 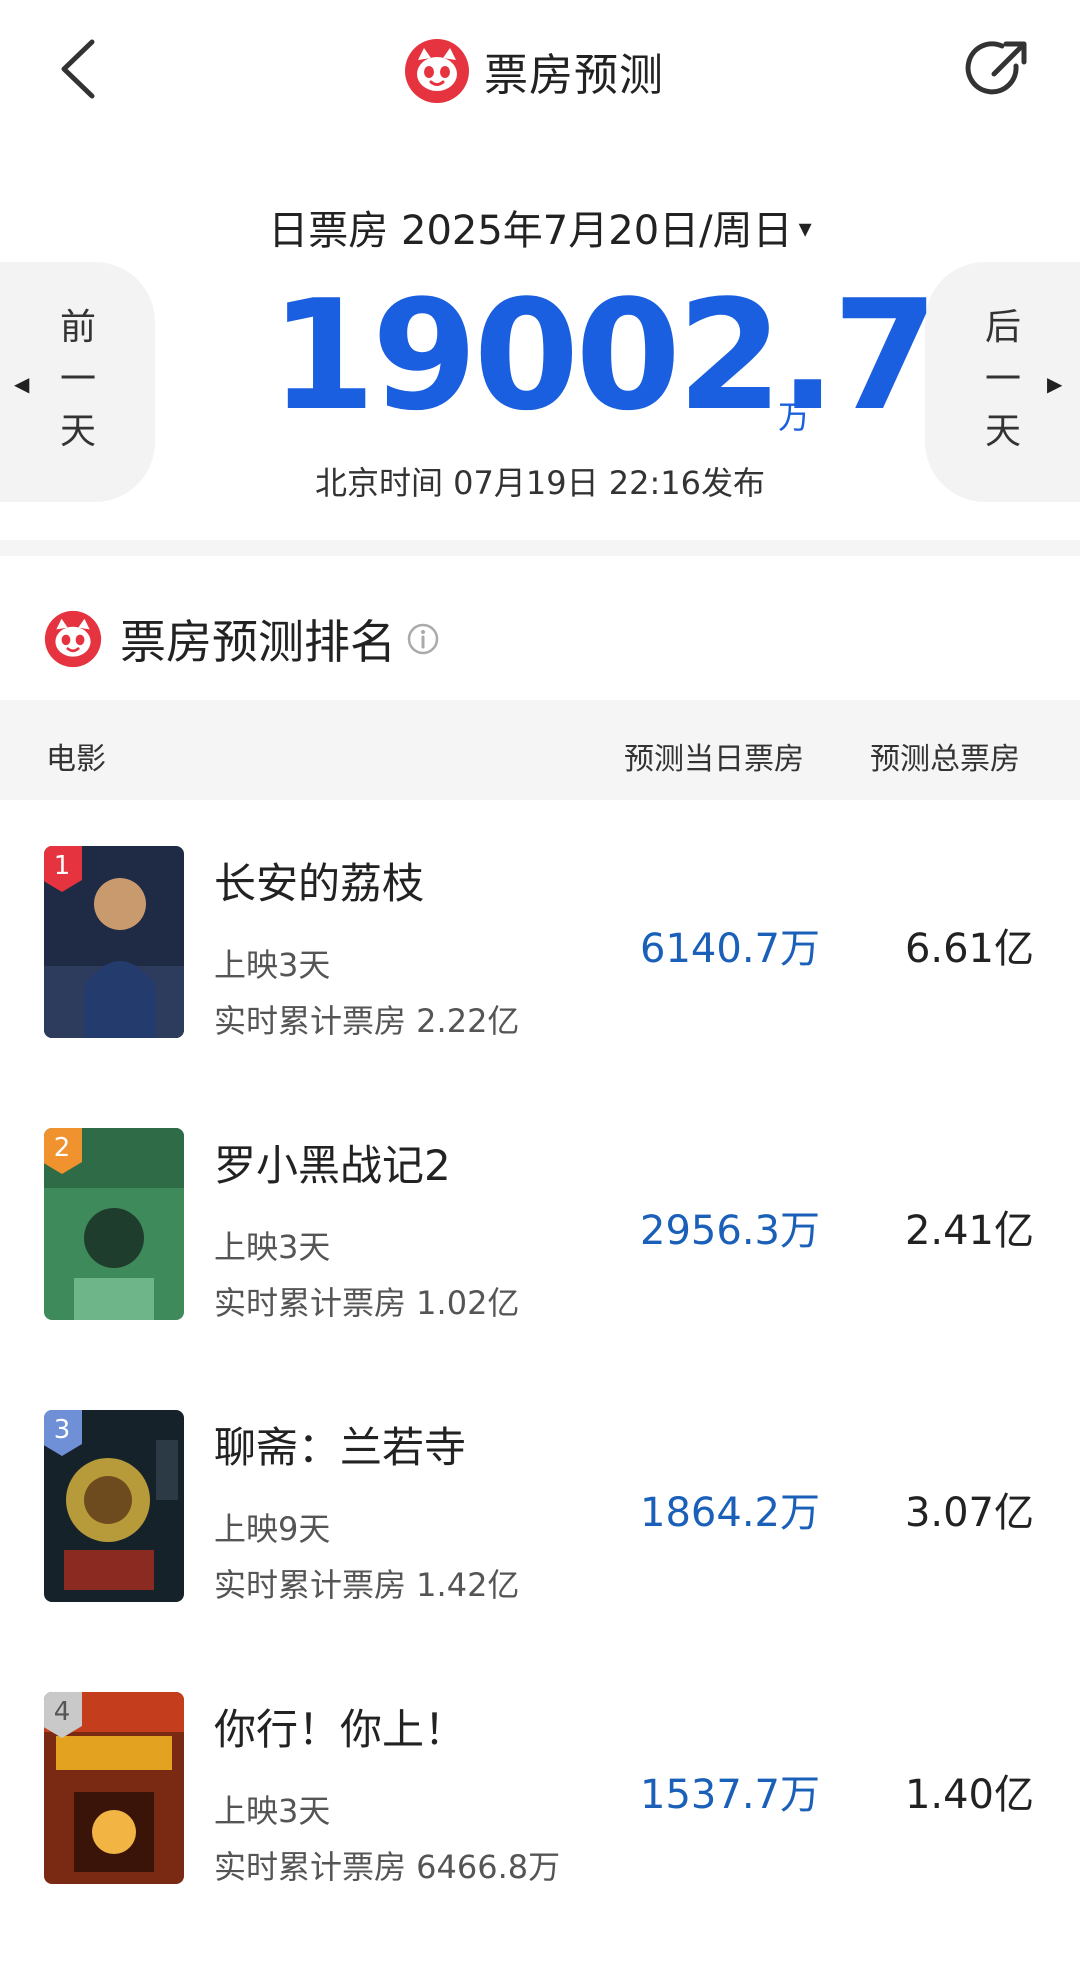 I want to click on table-row: 3 聊斋：兰若寺 上映9天 实时累计票房 1.42亿 1864.2万 3.07亿, so click(x=540, y=1551).